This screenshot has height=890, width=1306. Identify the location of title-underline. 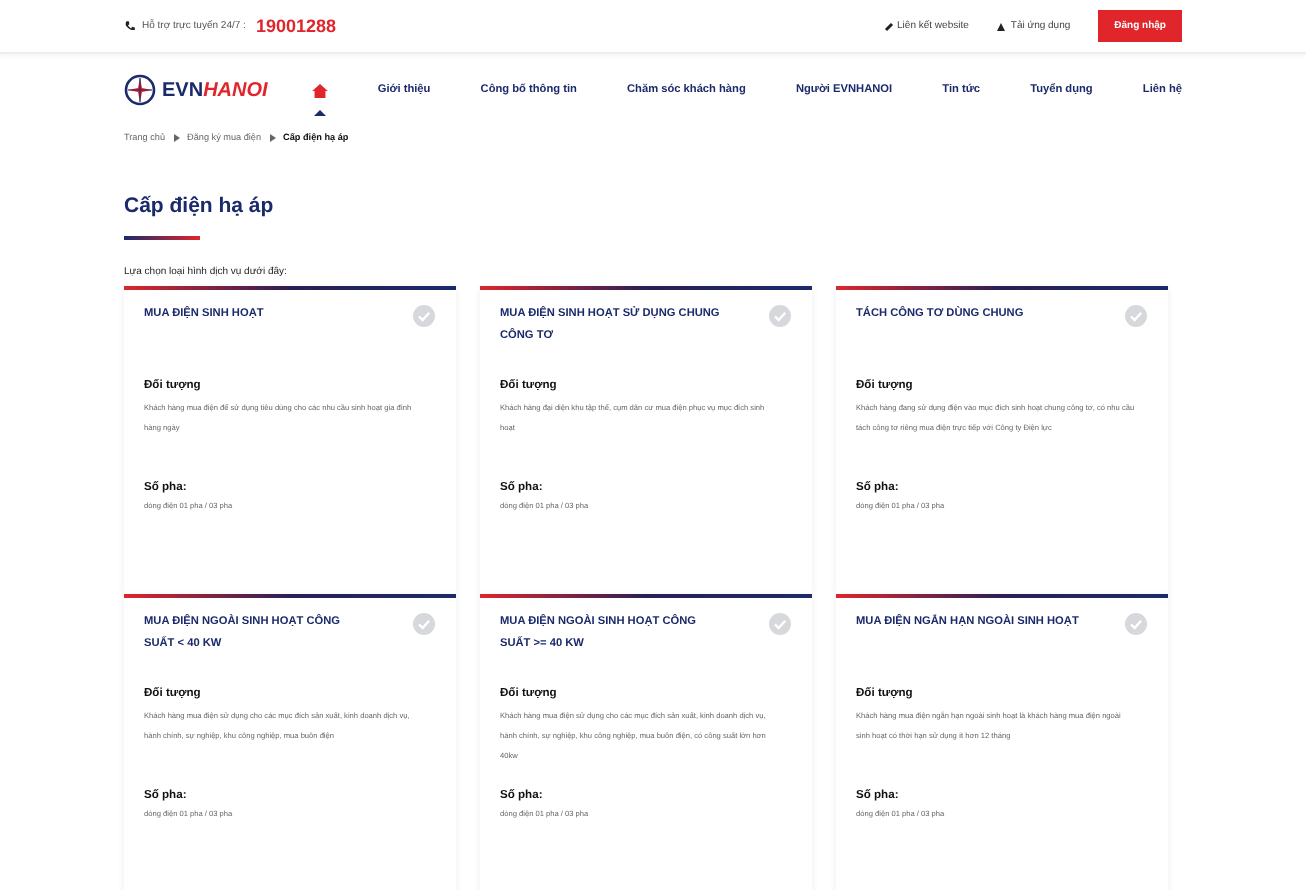
(162, 238).